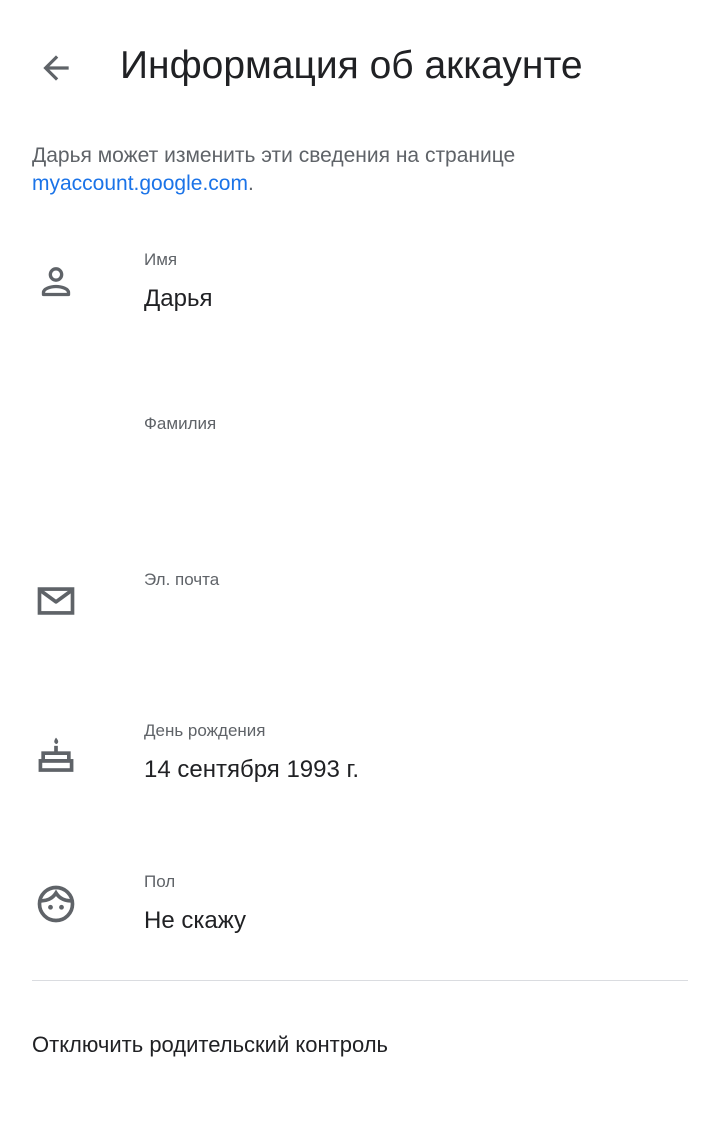 This screenshot has height=1135, width=720. What do you see at coordinates (251, 769) in the screenshot?
I see `birthday-value: 14 сентября 1993 г.` at bounding box center [251, 769].